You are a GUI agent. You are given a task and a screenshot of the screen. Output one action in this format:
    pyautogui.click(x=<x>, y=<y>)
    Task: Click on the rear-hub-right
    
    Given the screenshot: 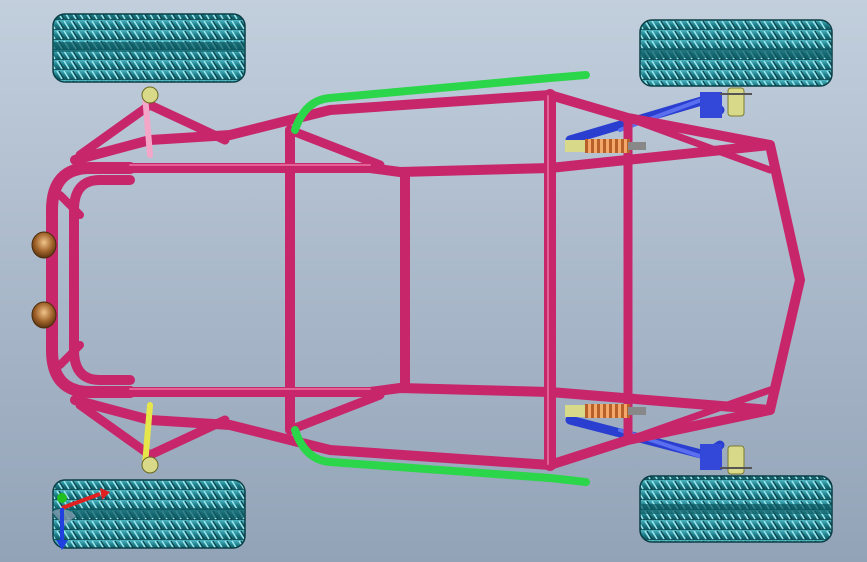 What is the action you would take?
    pyautogui.click(x=736, y=460)
    